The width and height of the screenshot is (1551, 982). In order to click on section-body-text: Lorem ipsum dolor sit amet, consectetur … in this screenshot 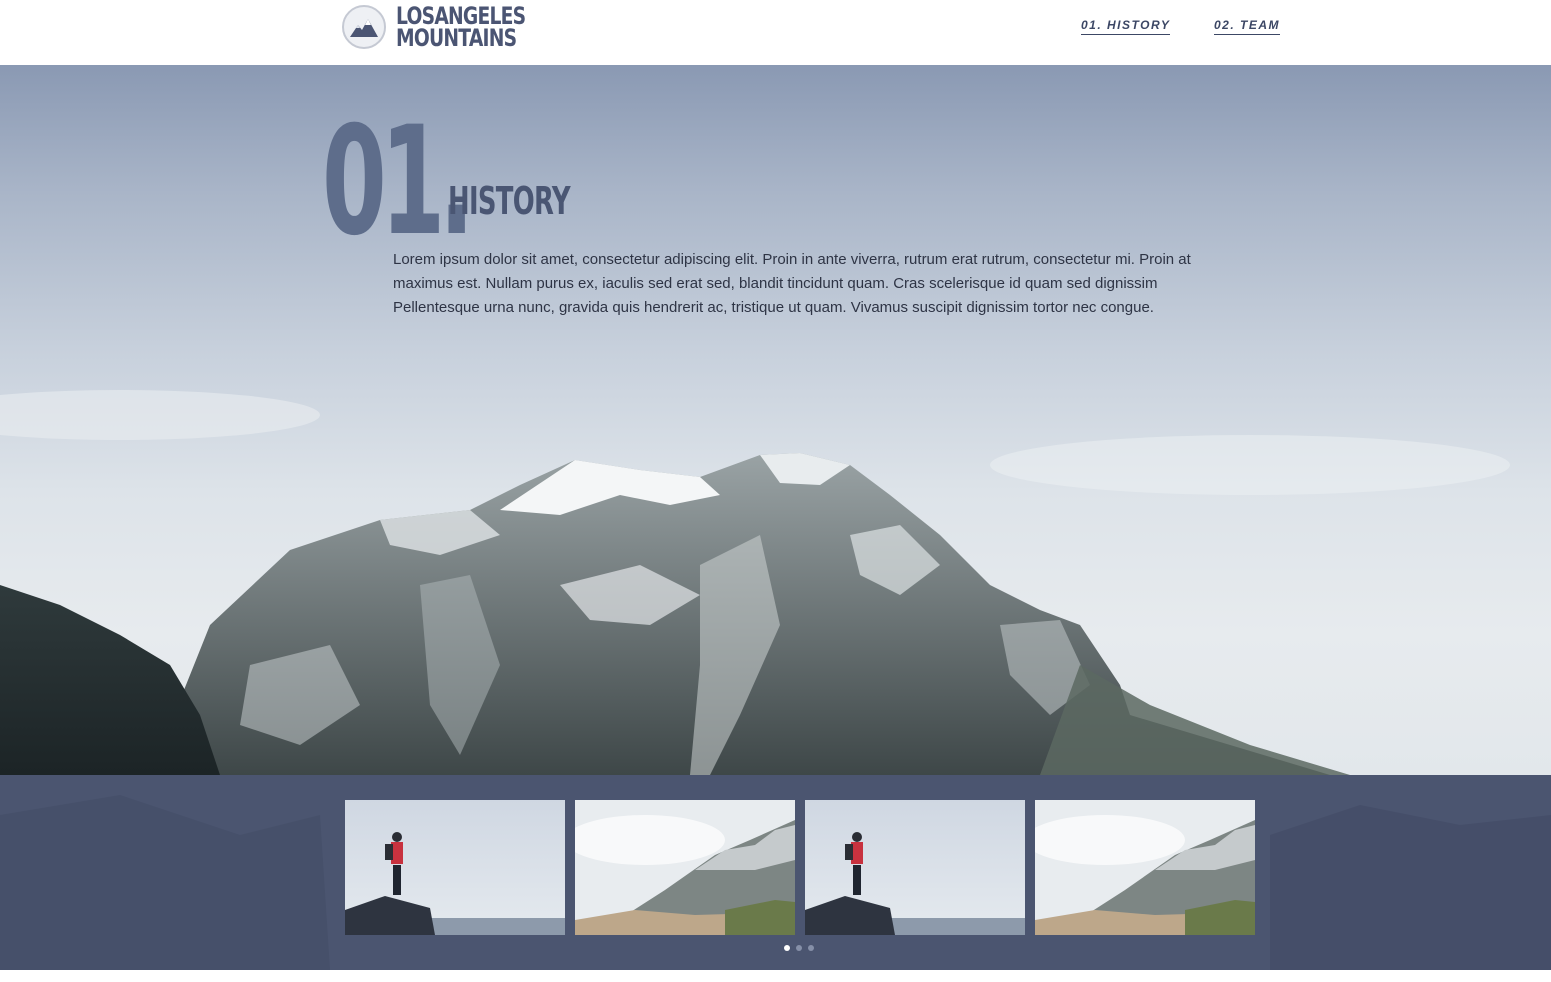, I will do `click(792, 283)`.